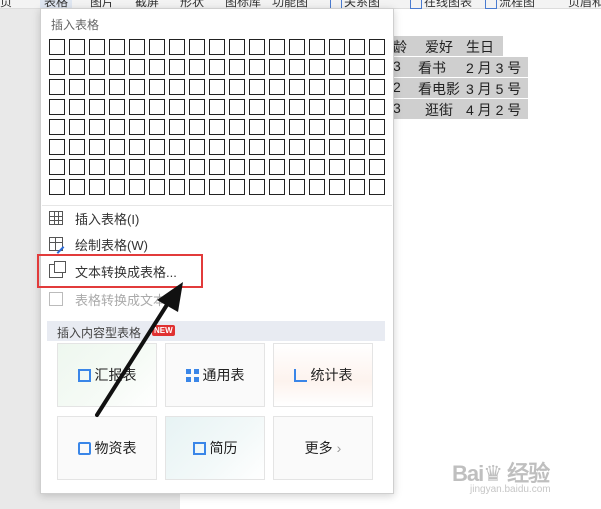 This screenshot has height=509, width=601. Describe the element at coordinates (170, 297) in the screenshot. I see `arrow-head` at that location.